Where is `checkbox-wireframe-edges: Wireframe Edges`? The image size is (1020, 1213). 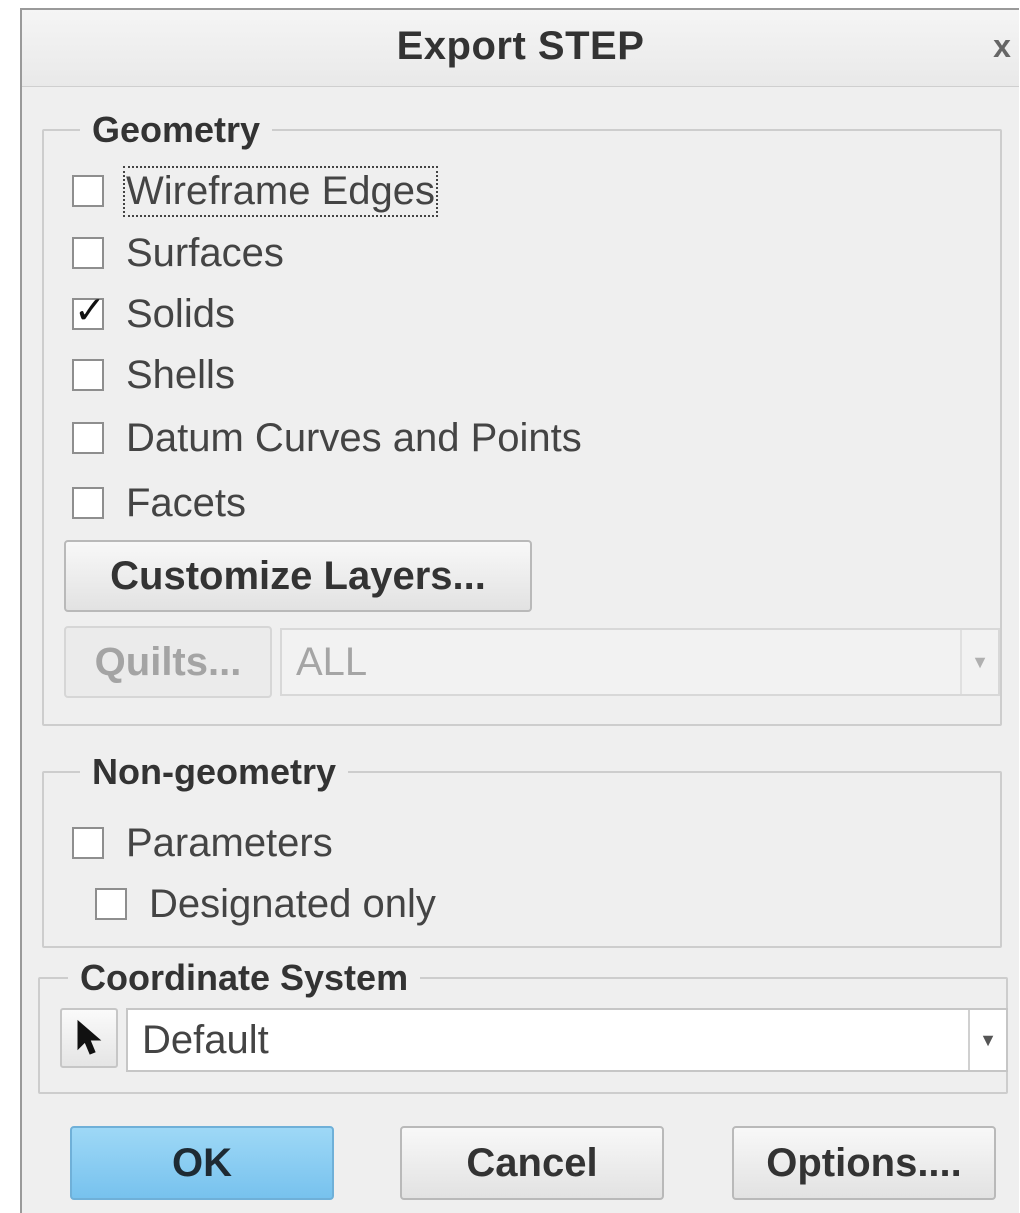
checkbox-wireframe-edges: Wireframe Edges is located at coordinates (255, 191).